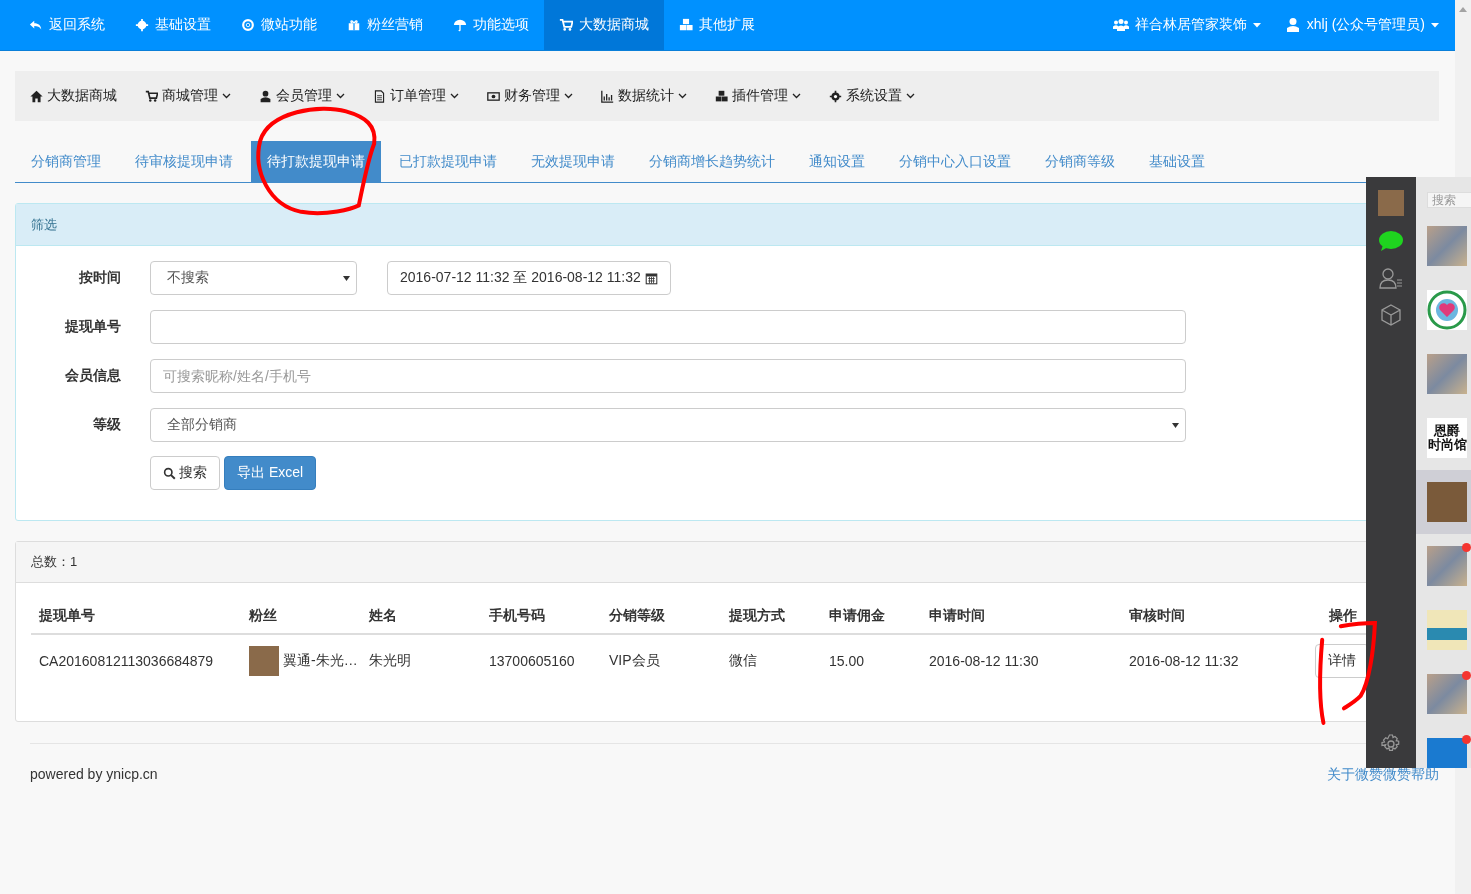 The width and height of the screenshot is (1471, 894). What do you see at coordinates (1449, 200) in the screenshot?
I see `search-field: 搜索` at bounding box center [1449, 200].